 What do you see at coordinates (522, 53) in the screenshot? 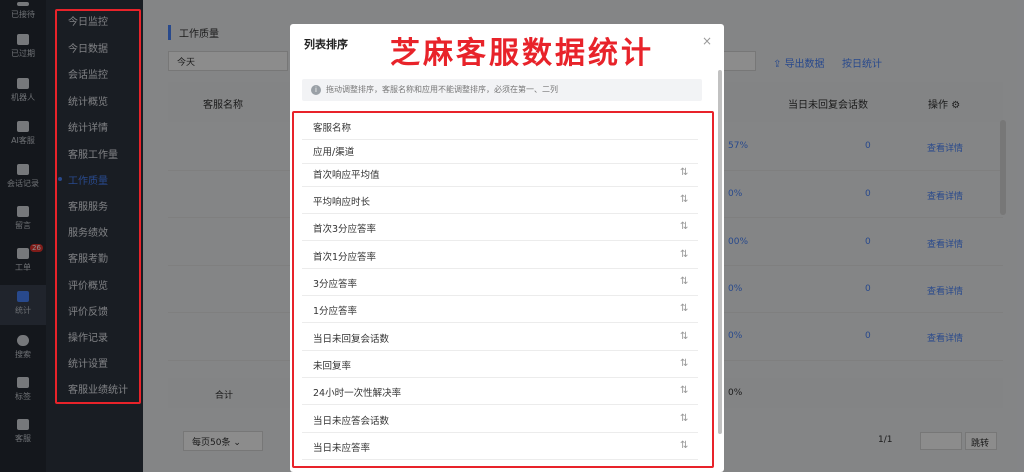
I see `annotation-banner: 芝麻客服数据统计` at bounding box center [522, 53].